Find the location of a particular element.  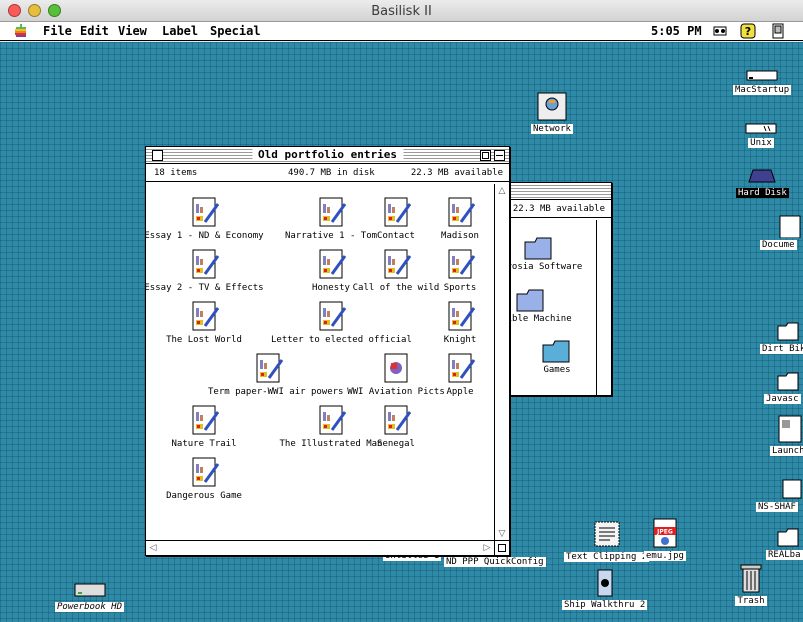

network-icon is located at coordinates (552, 106).